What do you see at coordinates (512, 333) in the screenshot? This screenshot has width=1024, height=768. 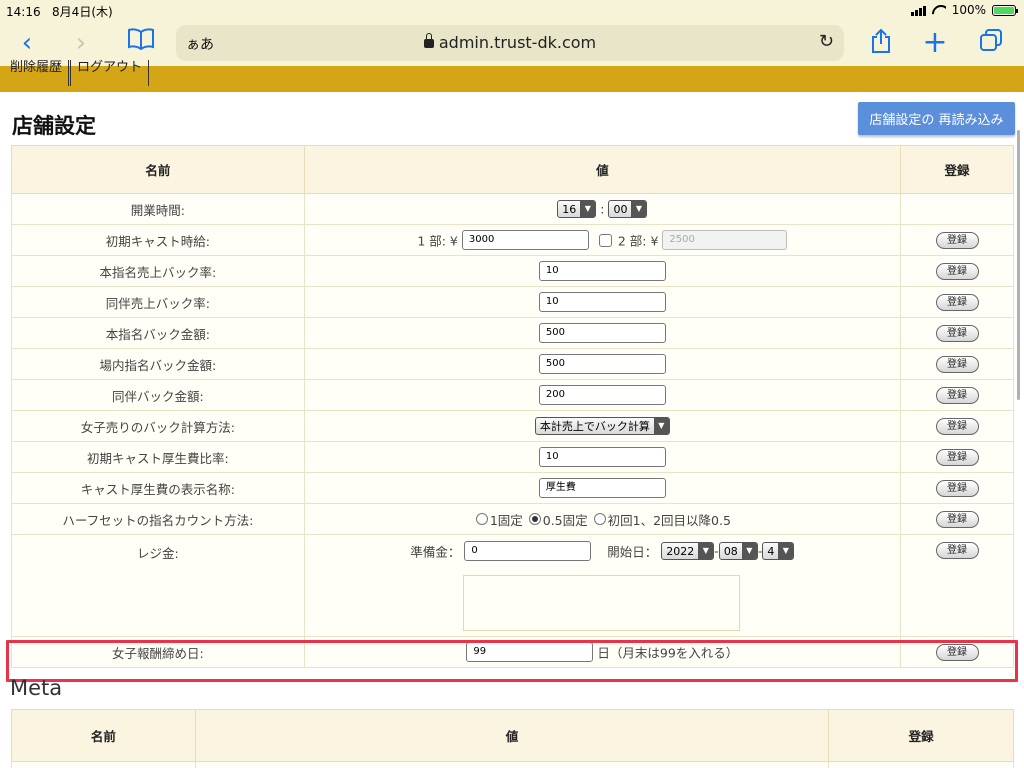 I see `table-row: 本指名バック金額: 500 登録` at bounding box center [512, 333].